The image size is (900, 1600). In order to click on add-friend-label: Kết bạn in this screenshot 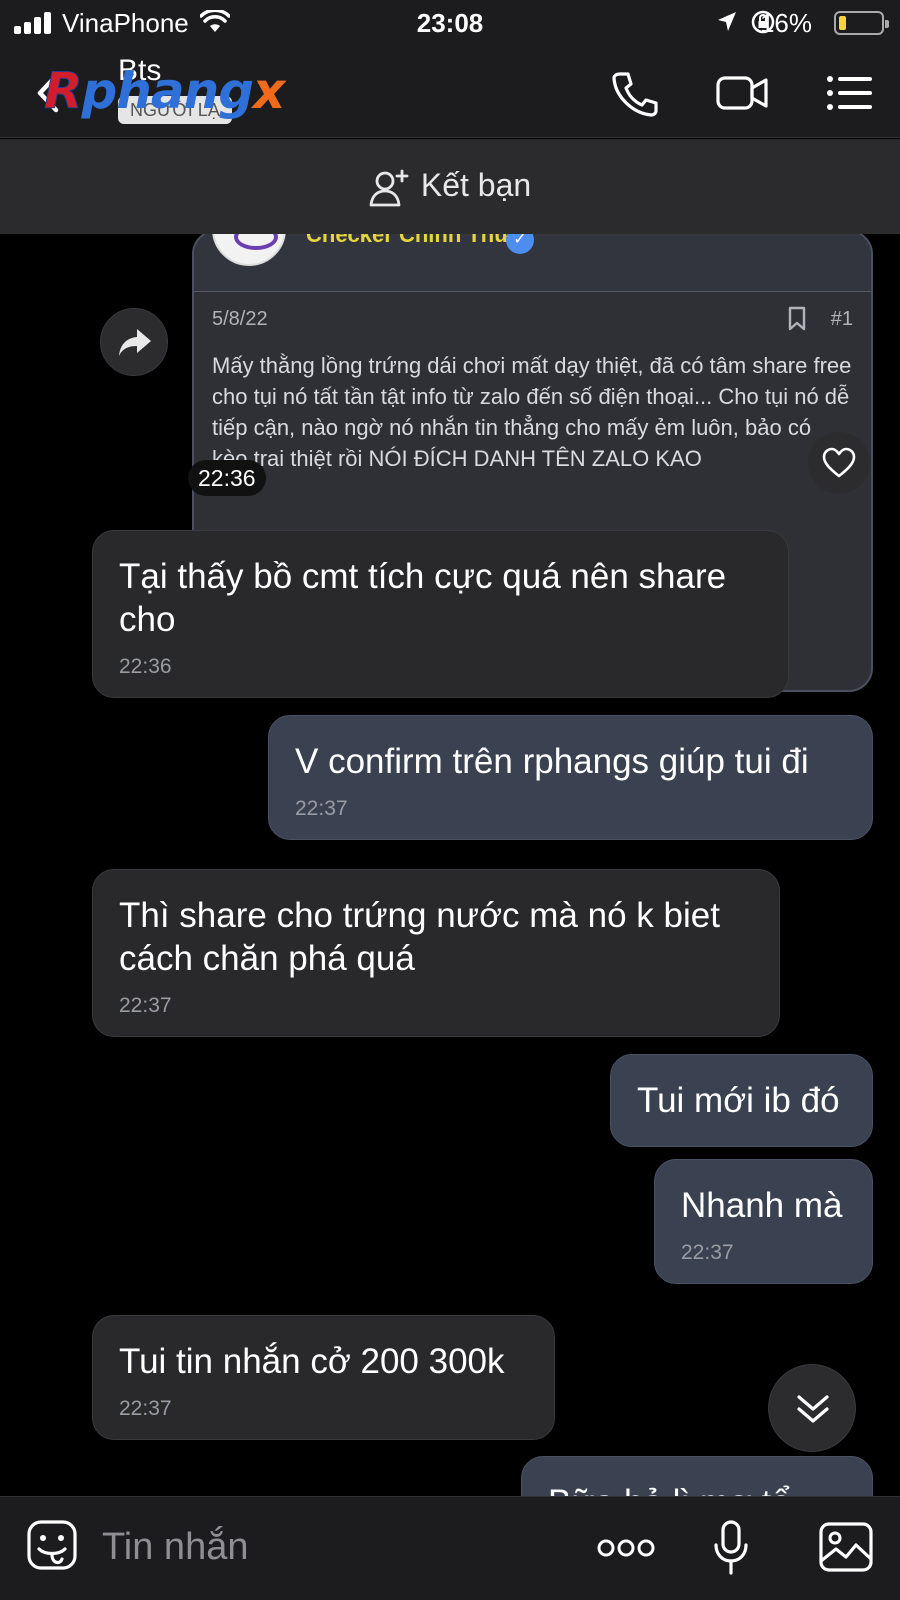, I will do `click(476, 185)`.